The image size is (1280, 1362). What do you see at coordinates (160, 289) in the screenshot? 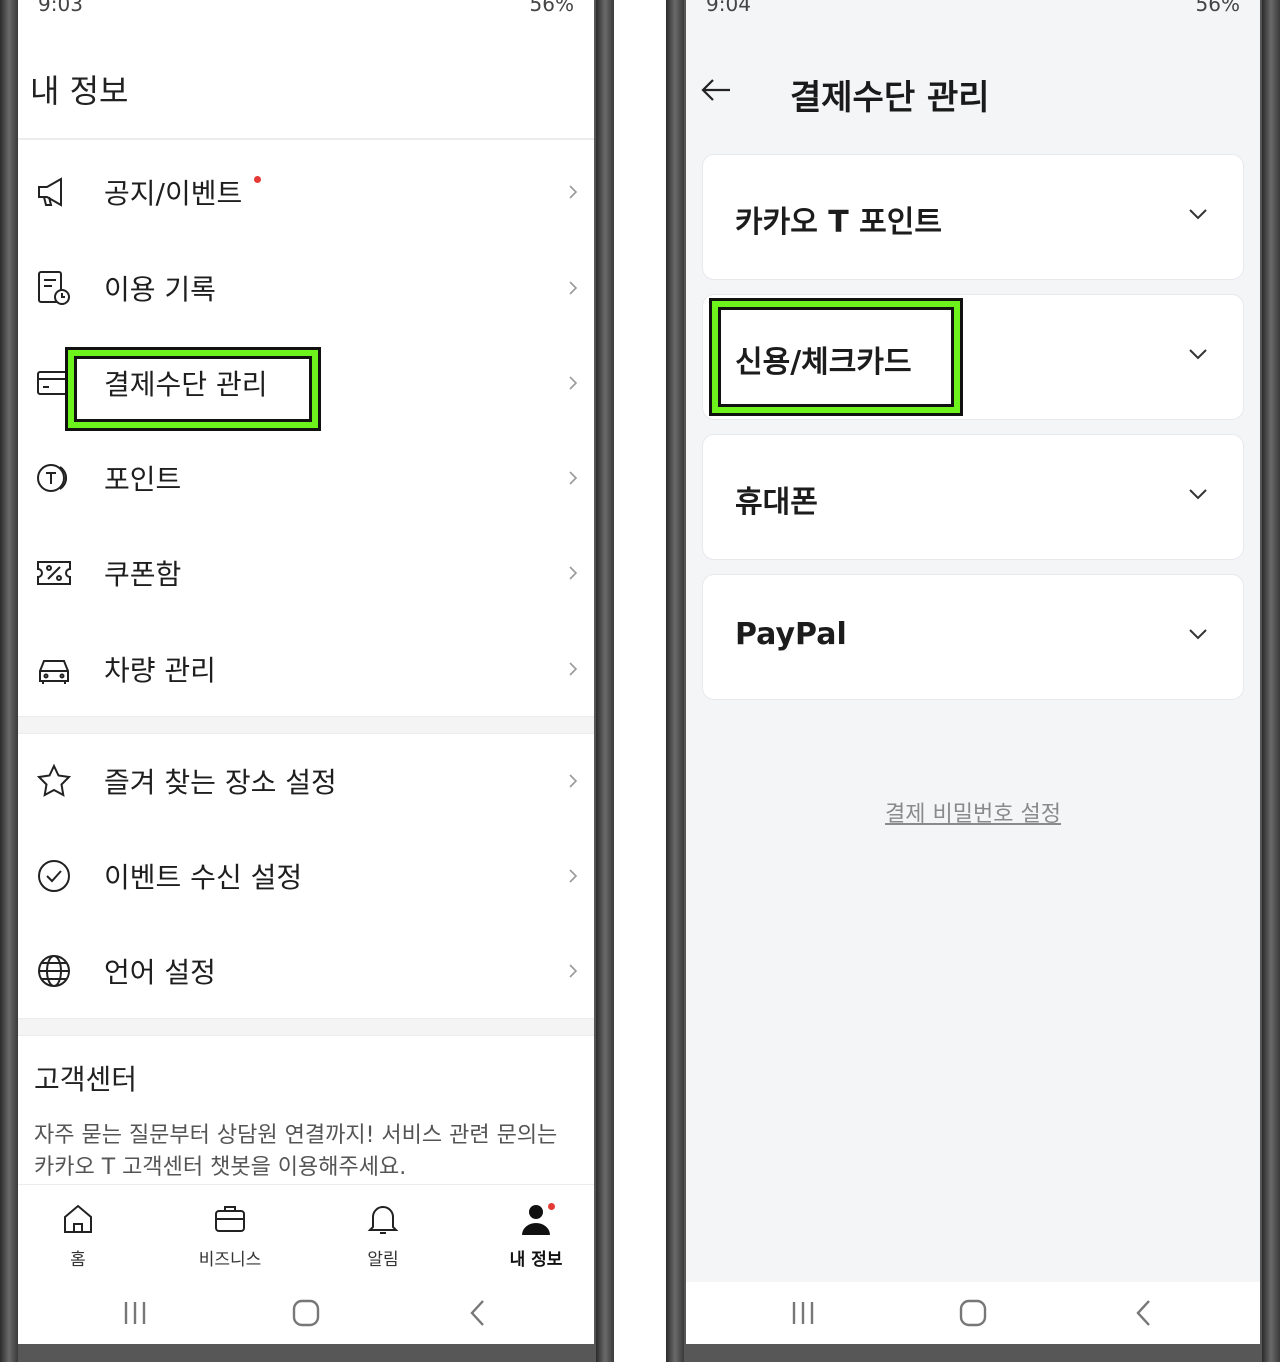
I see `menu-label: 이용 기록` at bounding box center [160, 289].